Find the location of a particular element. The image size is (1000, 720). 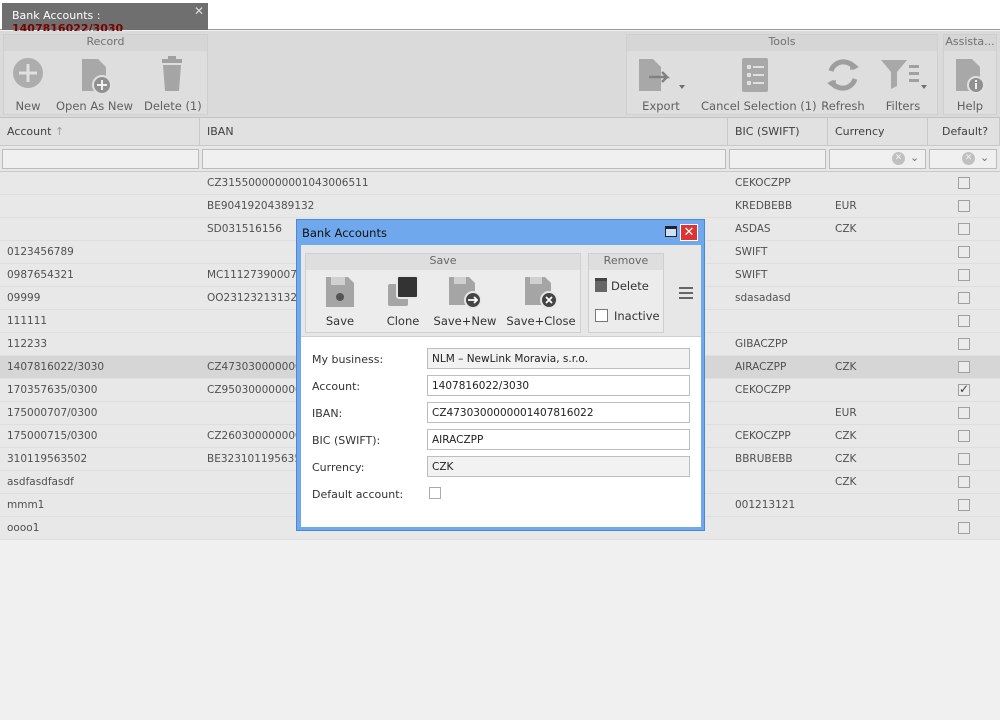

save-group: Save Save Clone Save+New Save+Close is located at coordinates (443, 293).